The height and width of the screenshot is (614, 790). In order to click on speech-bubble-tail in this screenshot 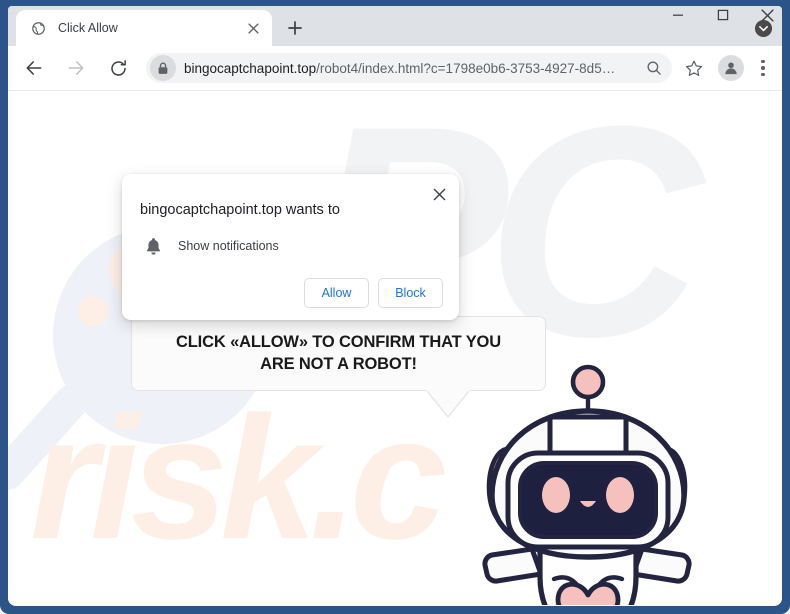, I will do `click(450, 405)`.